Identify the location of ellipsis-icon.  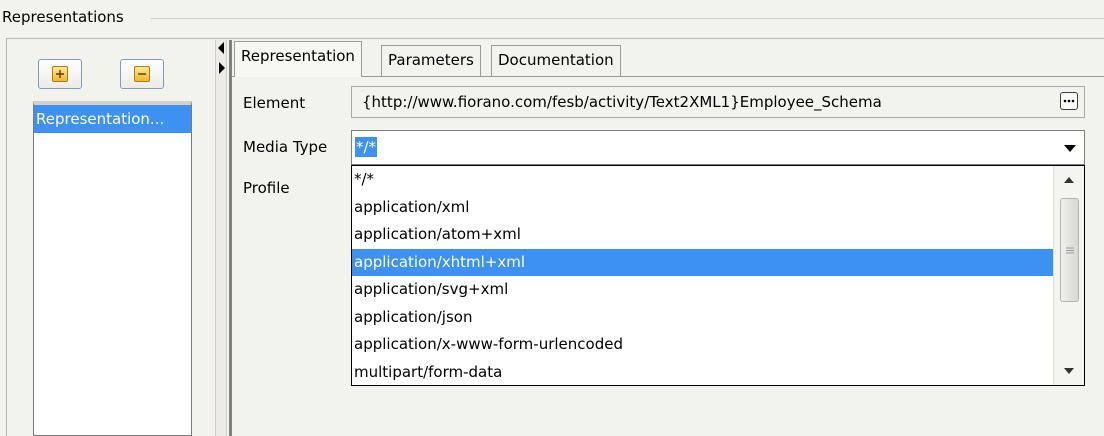
(1069, 101).